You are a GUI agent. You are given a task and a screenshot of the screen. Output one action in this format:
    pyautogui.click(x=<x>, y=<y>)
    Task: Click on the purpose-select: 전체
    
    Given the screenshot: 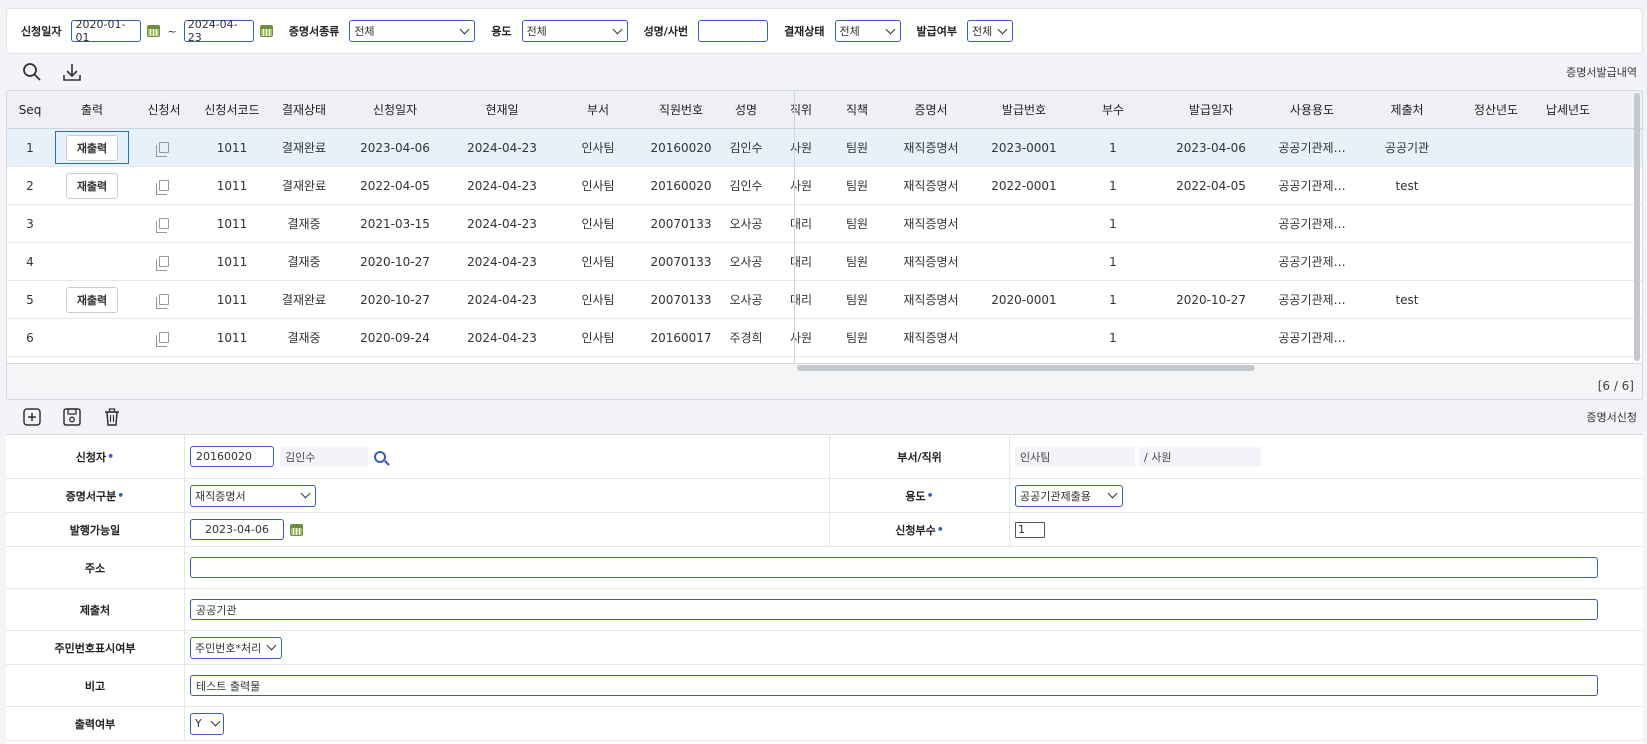 What is the action you would take?
    pyautogui.click(x=574, y=31)
    